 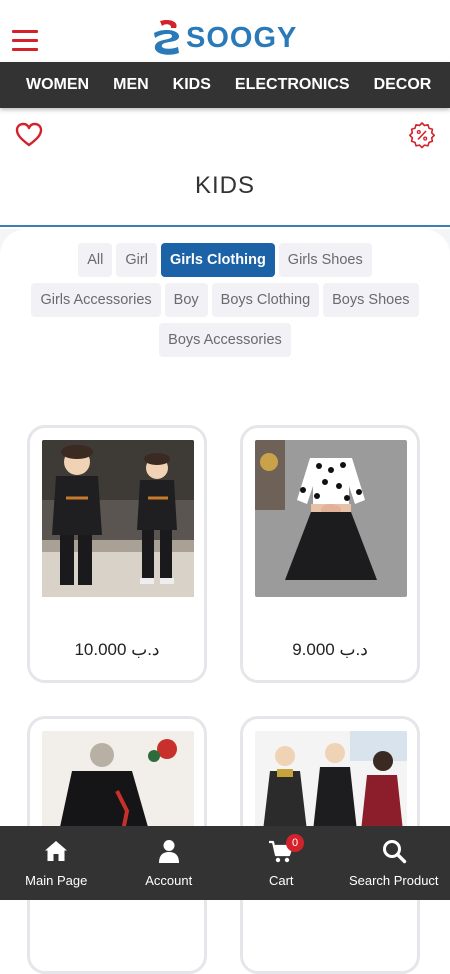 What do you see at coordinates (241, 38) in the screenshot?
I see `brand-name: SOOGY` at bounding box center [241, 38].